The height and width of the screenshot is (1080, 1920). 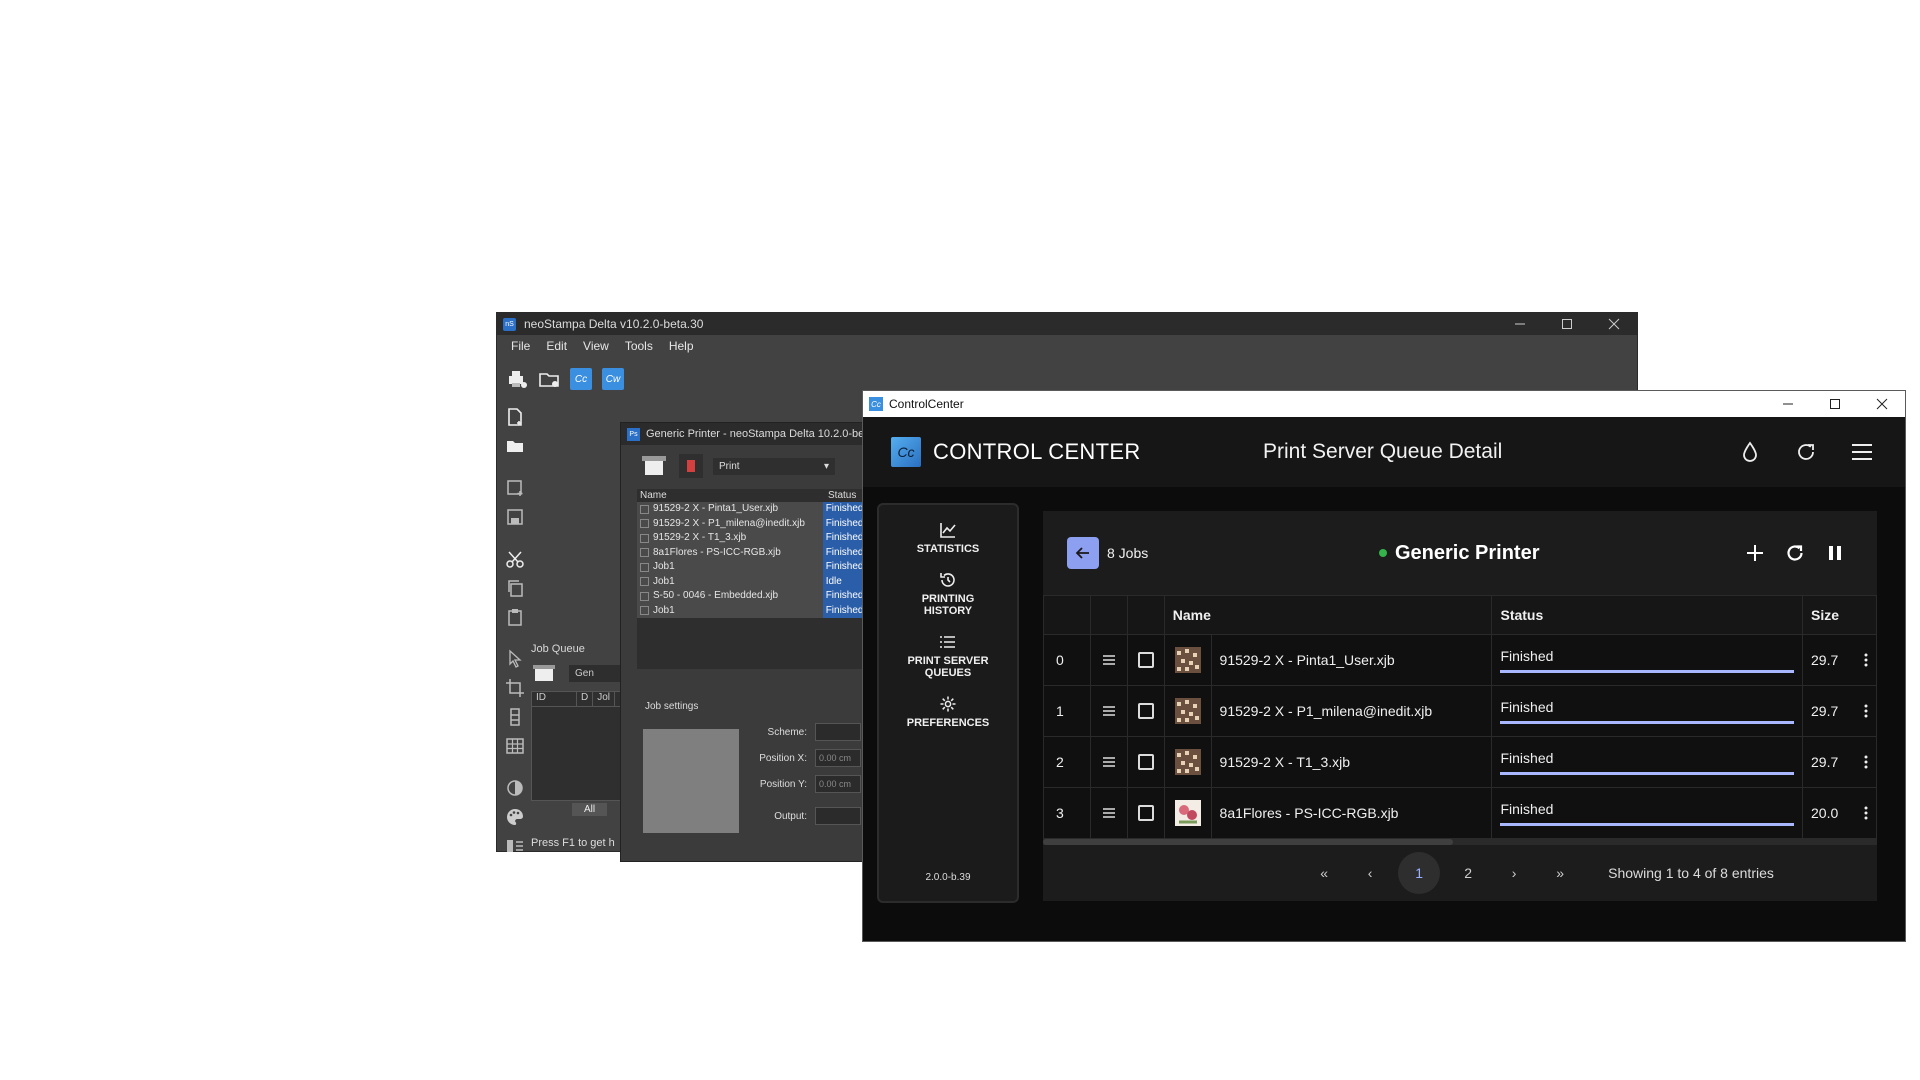 What do you see at coordinates (515, 817) in the screenshot?
I see `color-palette-button` at bounding box center [515, 817].